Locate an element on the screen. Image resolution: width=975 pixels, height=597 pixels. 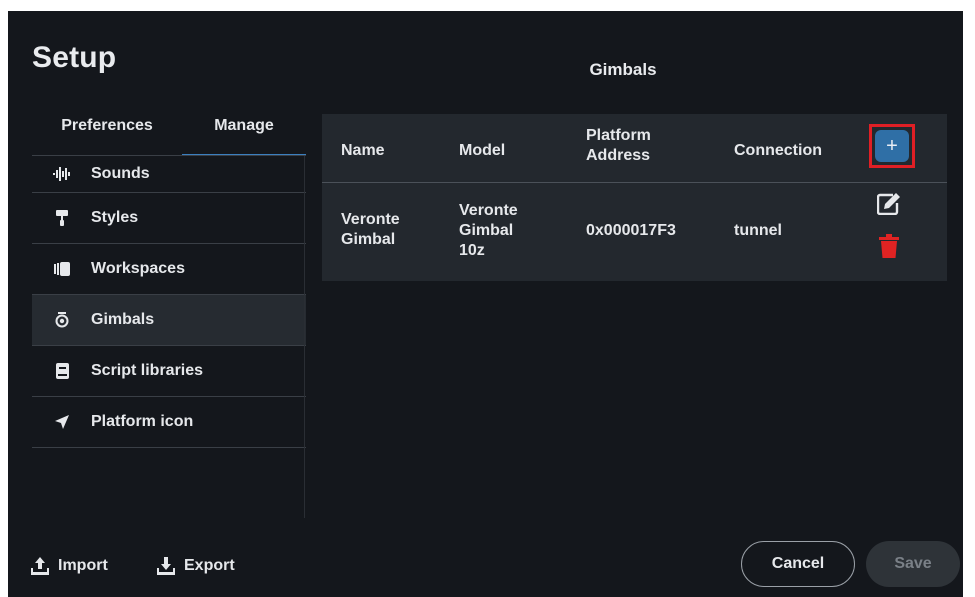
tab-manage: Manage is located at coordinates (244, 135).